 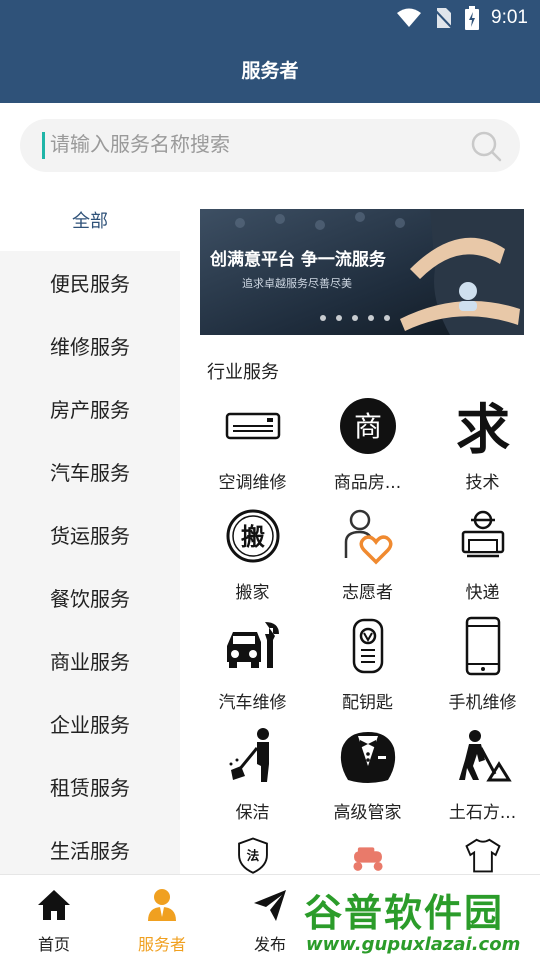 I want to click on service-tshirt, so click(x=482, y=852).